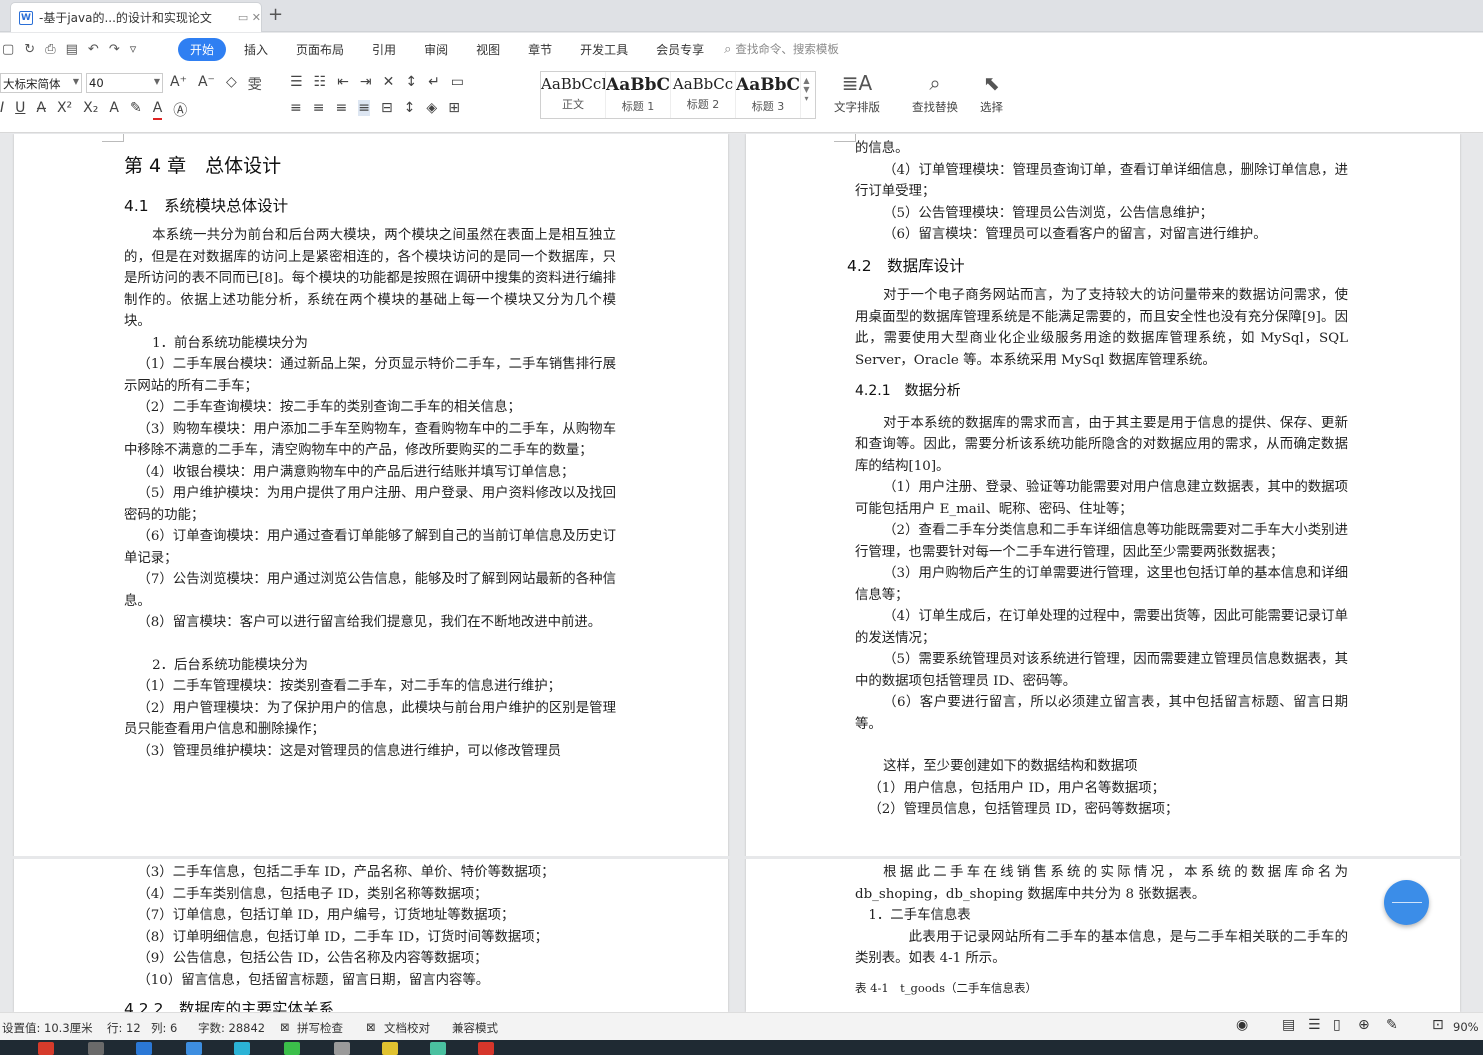 This screenshot has width=1483, height=1055. What do you see at coordinates (935, 107) in the screenshot?
I see `find-label: 查找替换` at bounding box center [935, 107].